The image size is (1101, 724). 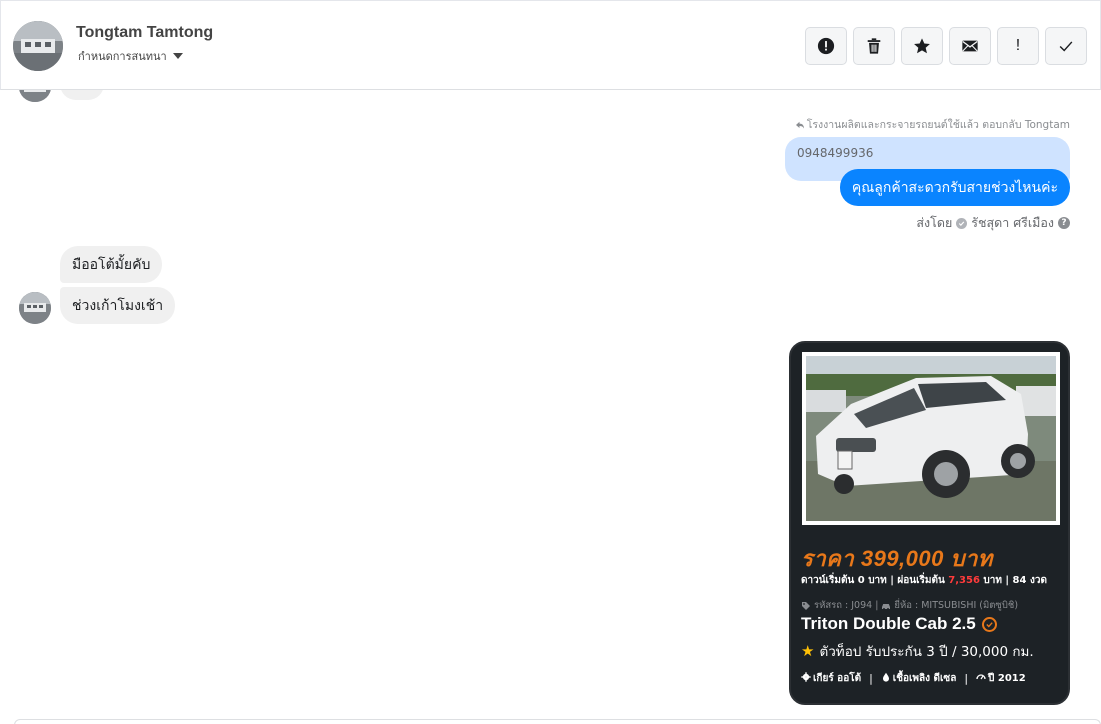 I want to click on car-feature-line: ★ ตัวท็อป รับประกัน 3 ปี / 30,000 กม., so click(x=917, y=651).